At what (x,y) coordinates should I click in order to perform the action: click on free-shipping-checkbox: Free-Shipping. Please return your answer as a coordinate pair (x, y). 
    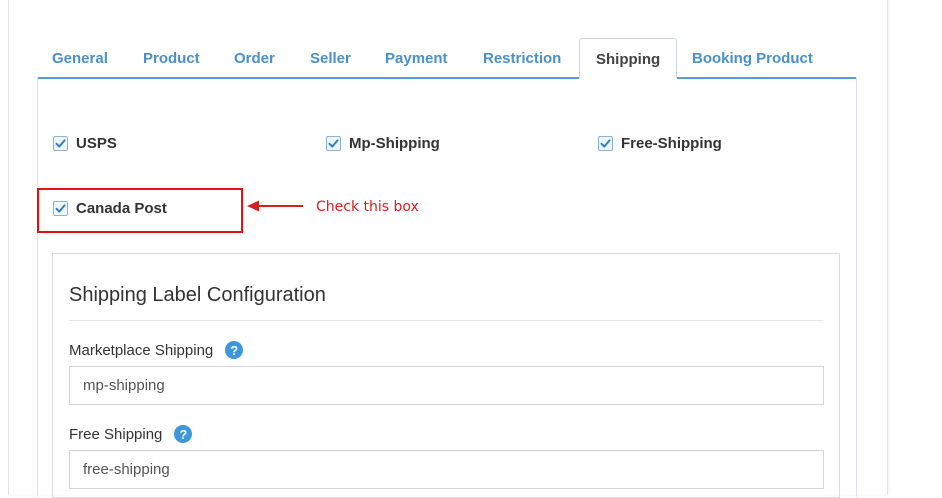
    Looking at the image, I should click on (660, 143).